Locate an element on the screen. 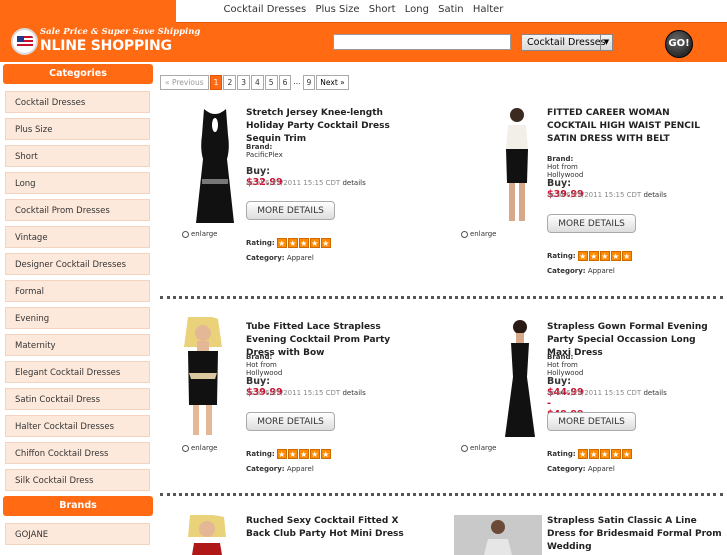  sidebar-item-long: Long is located at coordinates (77, 183).